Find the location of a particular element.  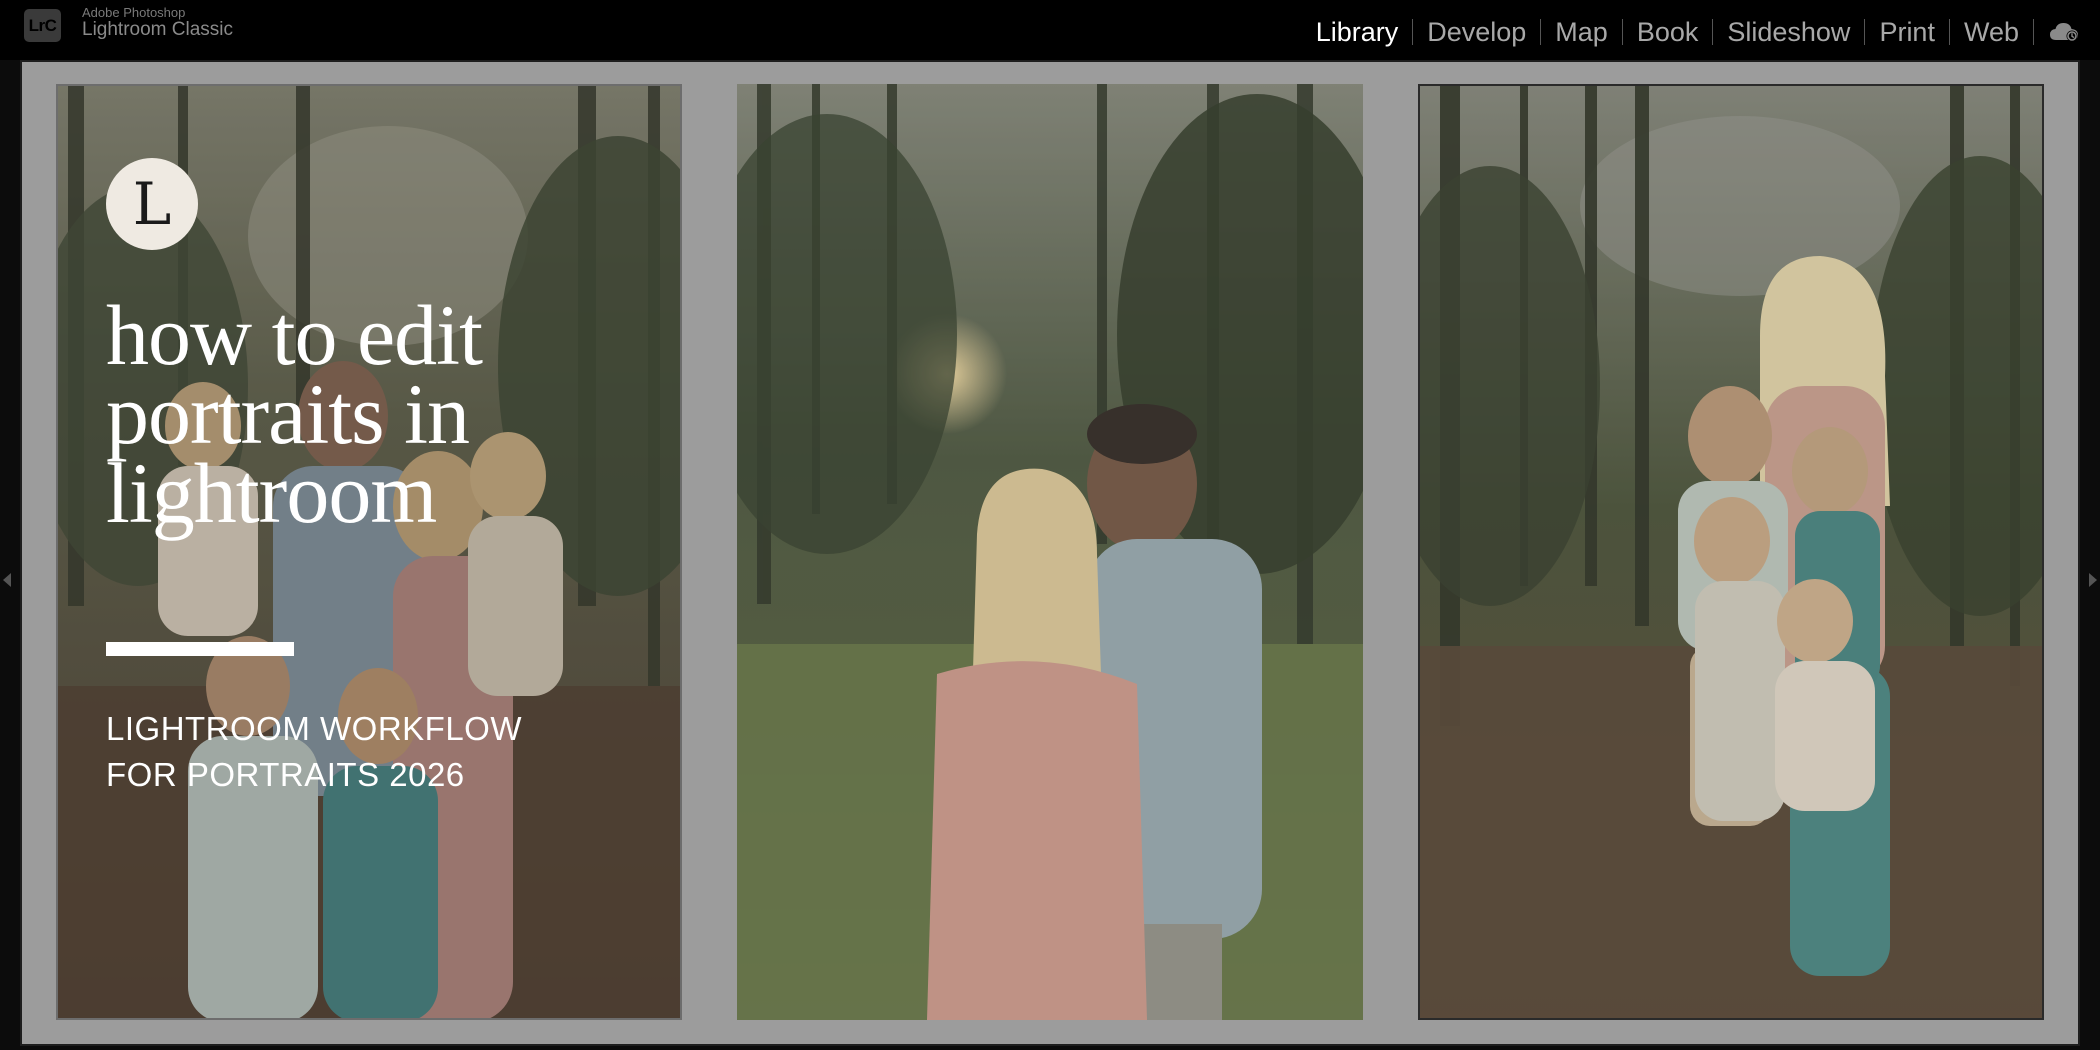

left-panel-toggle-icon is located at coordinates (7, 580).